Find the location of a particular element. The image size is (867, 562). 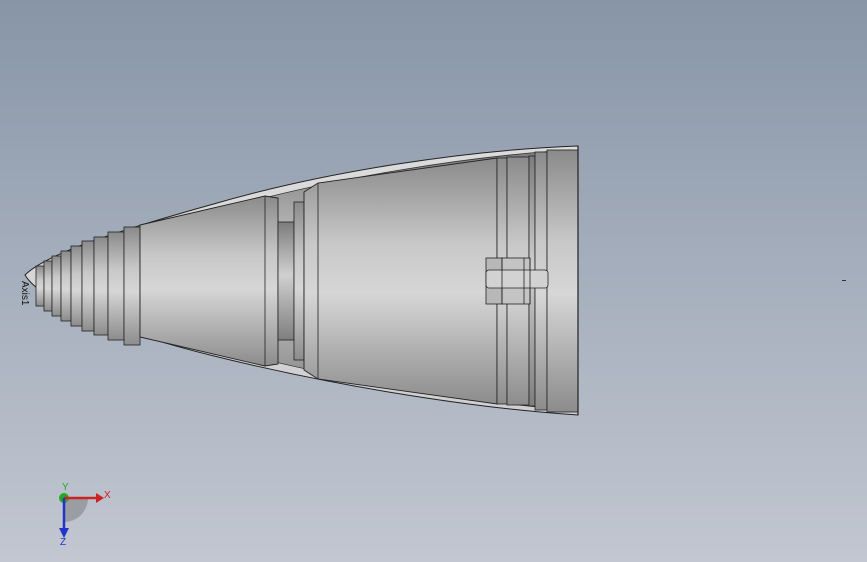

nose-step-rings is located at coordinates (88, 286).